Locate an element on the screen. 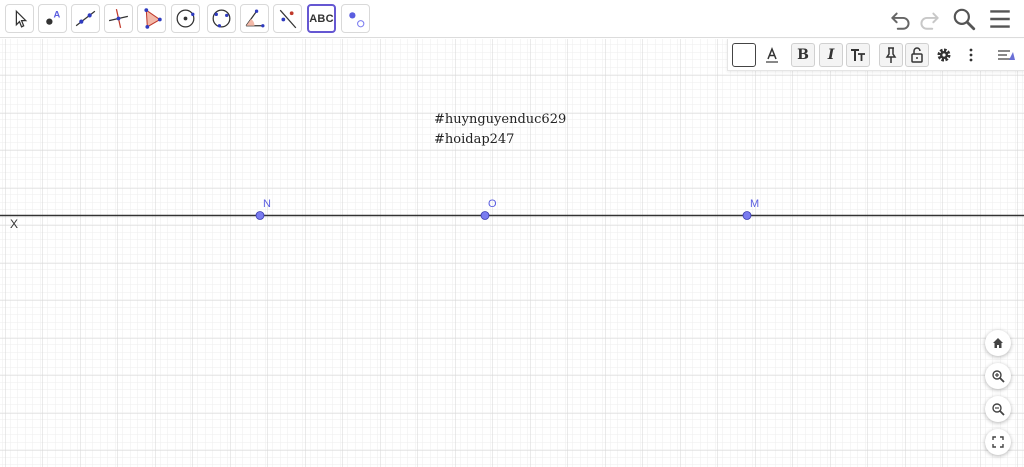 The height and width of the screenshot is (467, 1024). angle-icon is located at coordinates (255, 18).